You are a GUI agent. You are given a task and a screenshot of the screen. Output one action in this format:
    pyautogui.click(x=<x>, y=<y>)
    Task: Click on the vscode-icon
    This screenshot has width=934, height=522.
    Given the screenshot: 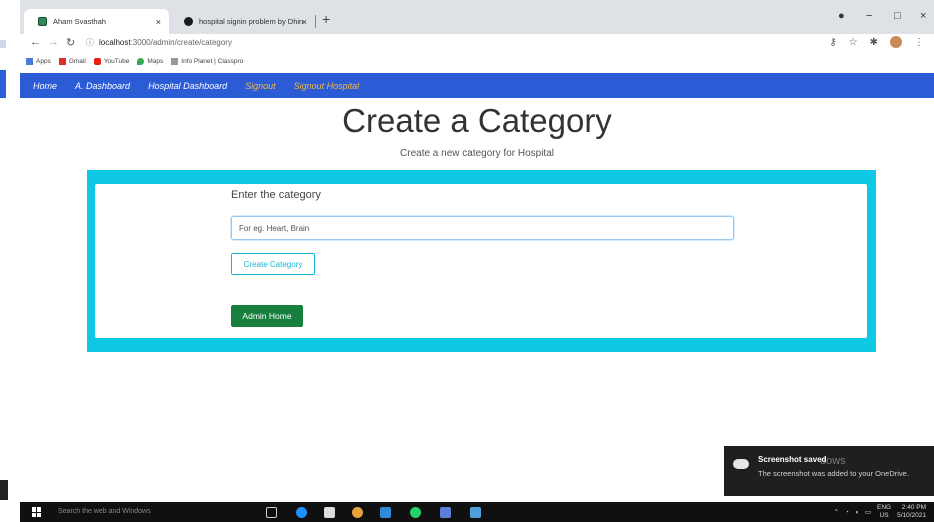 What is the action you would take?
    pyautogui.click(x=385, y=512)
    